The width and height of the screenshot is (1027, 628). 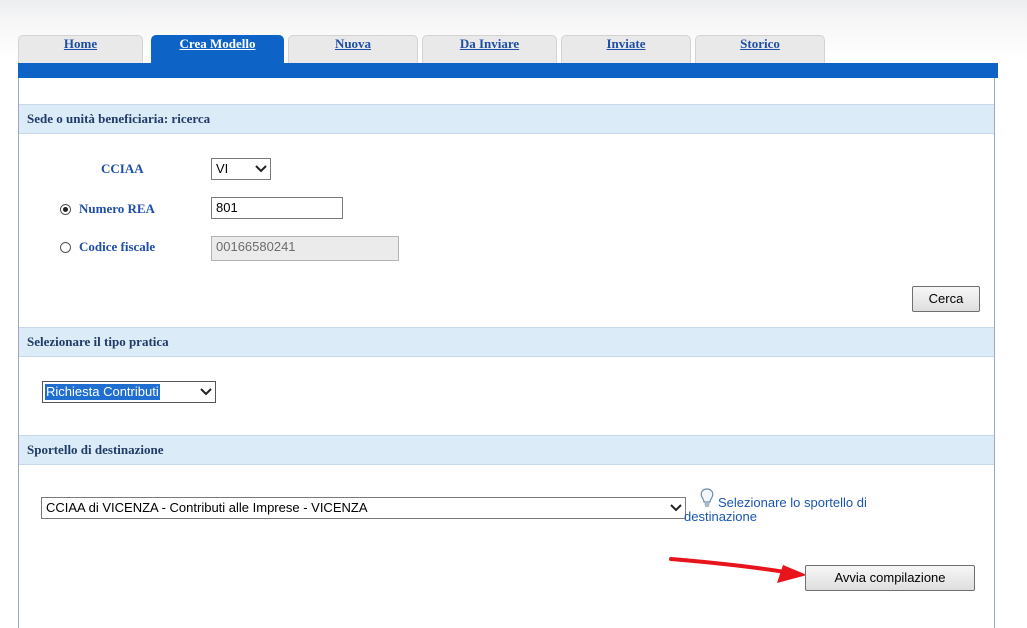 I want to click on tab-storico: Storico, so click(x=760, y=49).